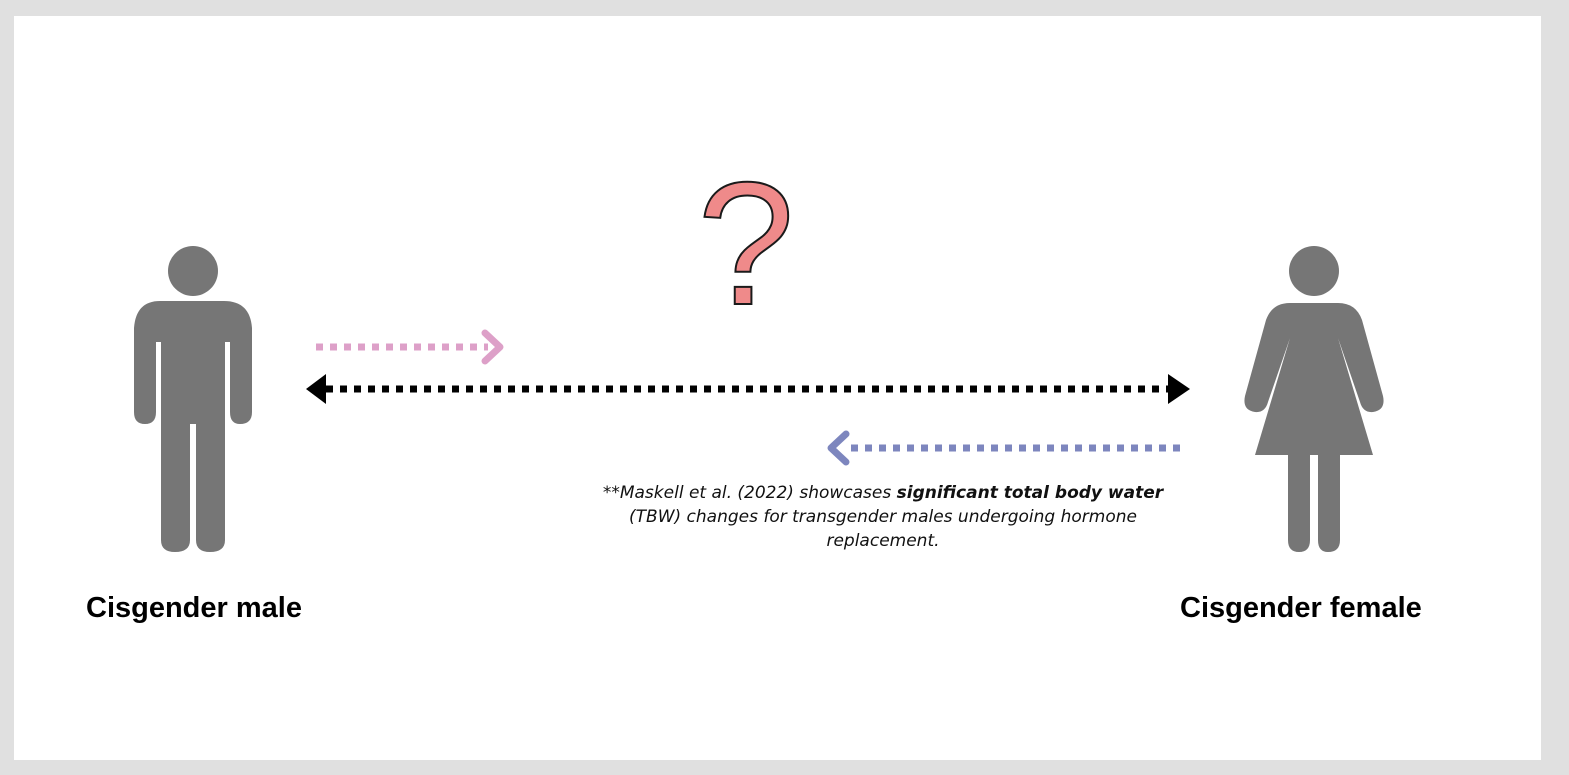 This screenshot has height=775, width=1569. Describe the element at coordinates (749, 493) in the screenshot. I see `note-prefix: **Maskell et al. (2022) showcases` at that location.